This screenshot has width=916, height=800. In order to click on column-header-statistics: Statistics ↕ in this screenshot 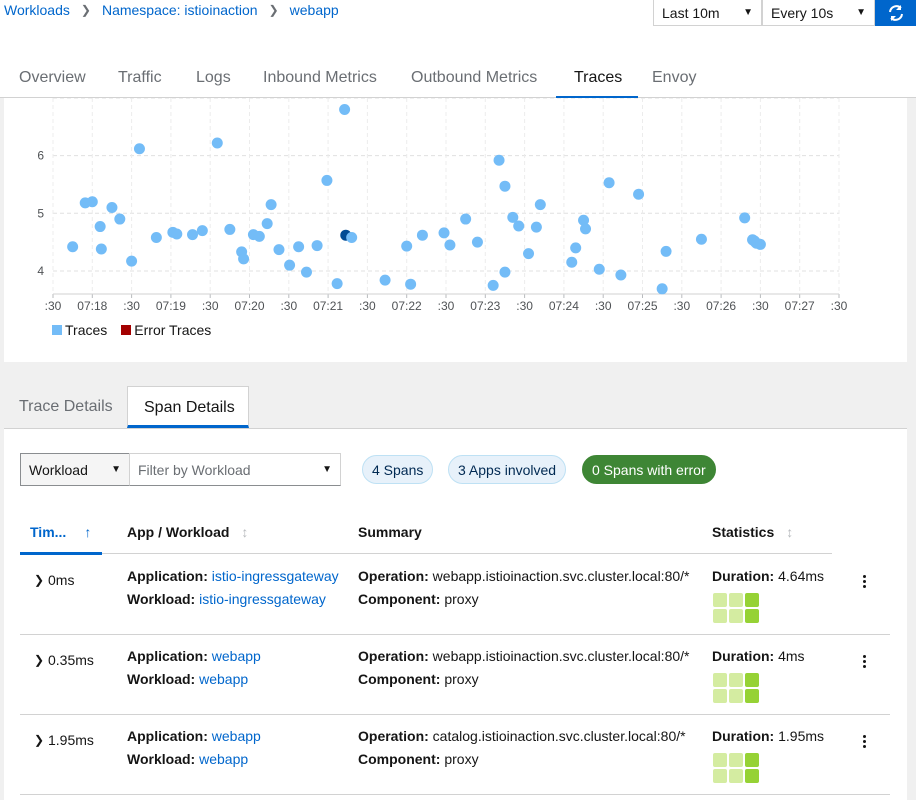, I will do `click(752, 532)`.